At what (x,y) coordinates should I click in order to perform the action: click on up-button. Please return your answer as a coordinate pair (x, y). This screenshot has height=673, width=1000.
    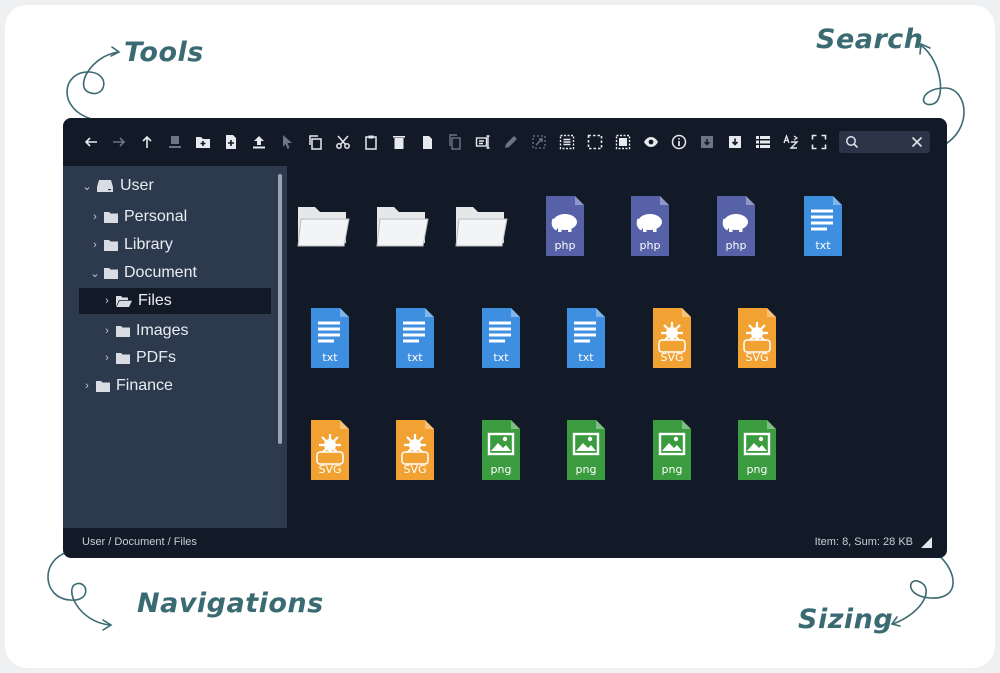
    Looking at the image, I should click on (147, 142).